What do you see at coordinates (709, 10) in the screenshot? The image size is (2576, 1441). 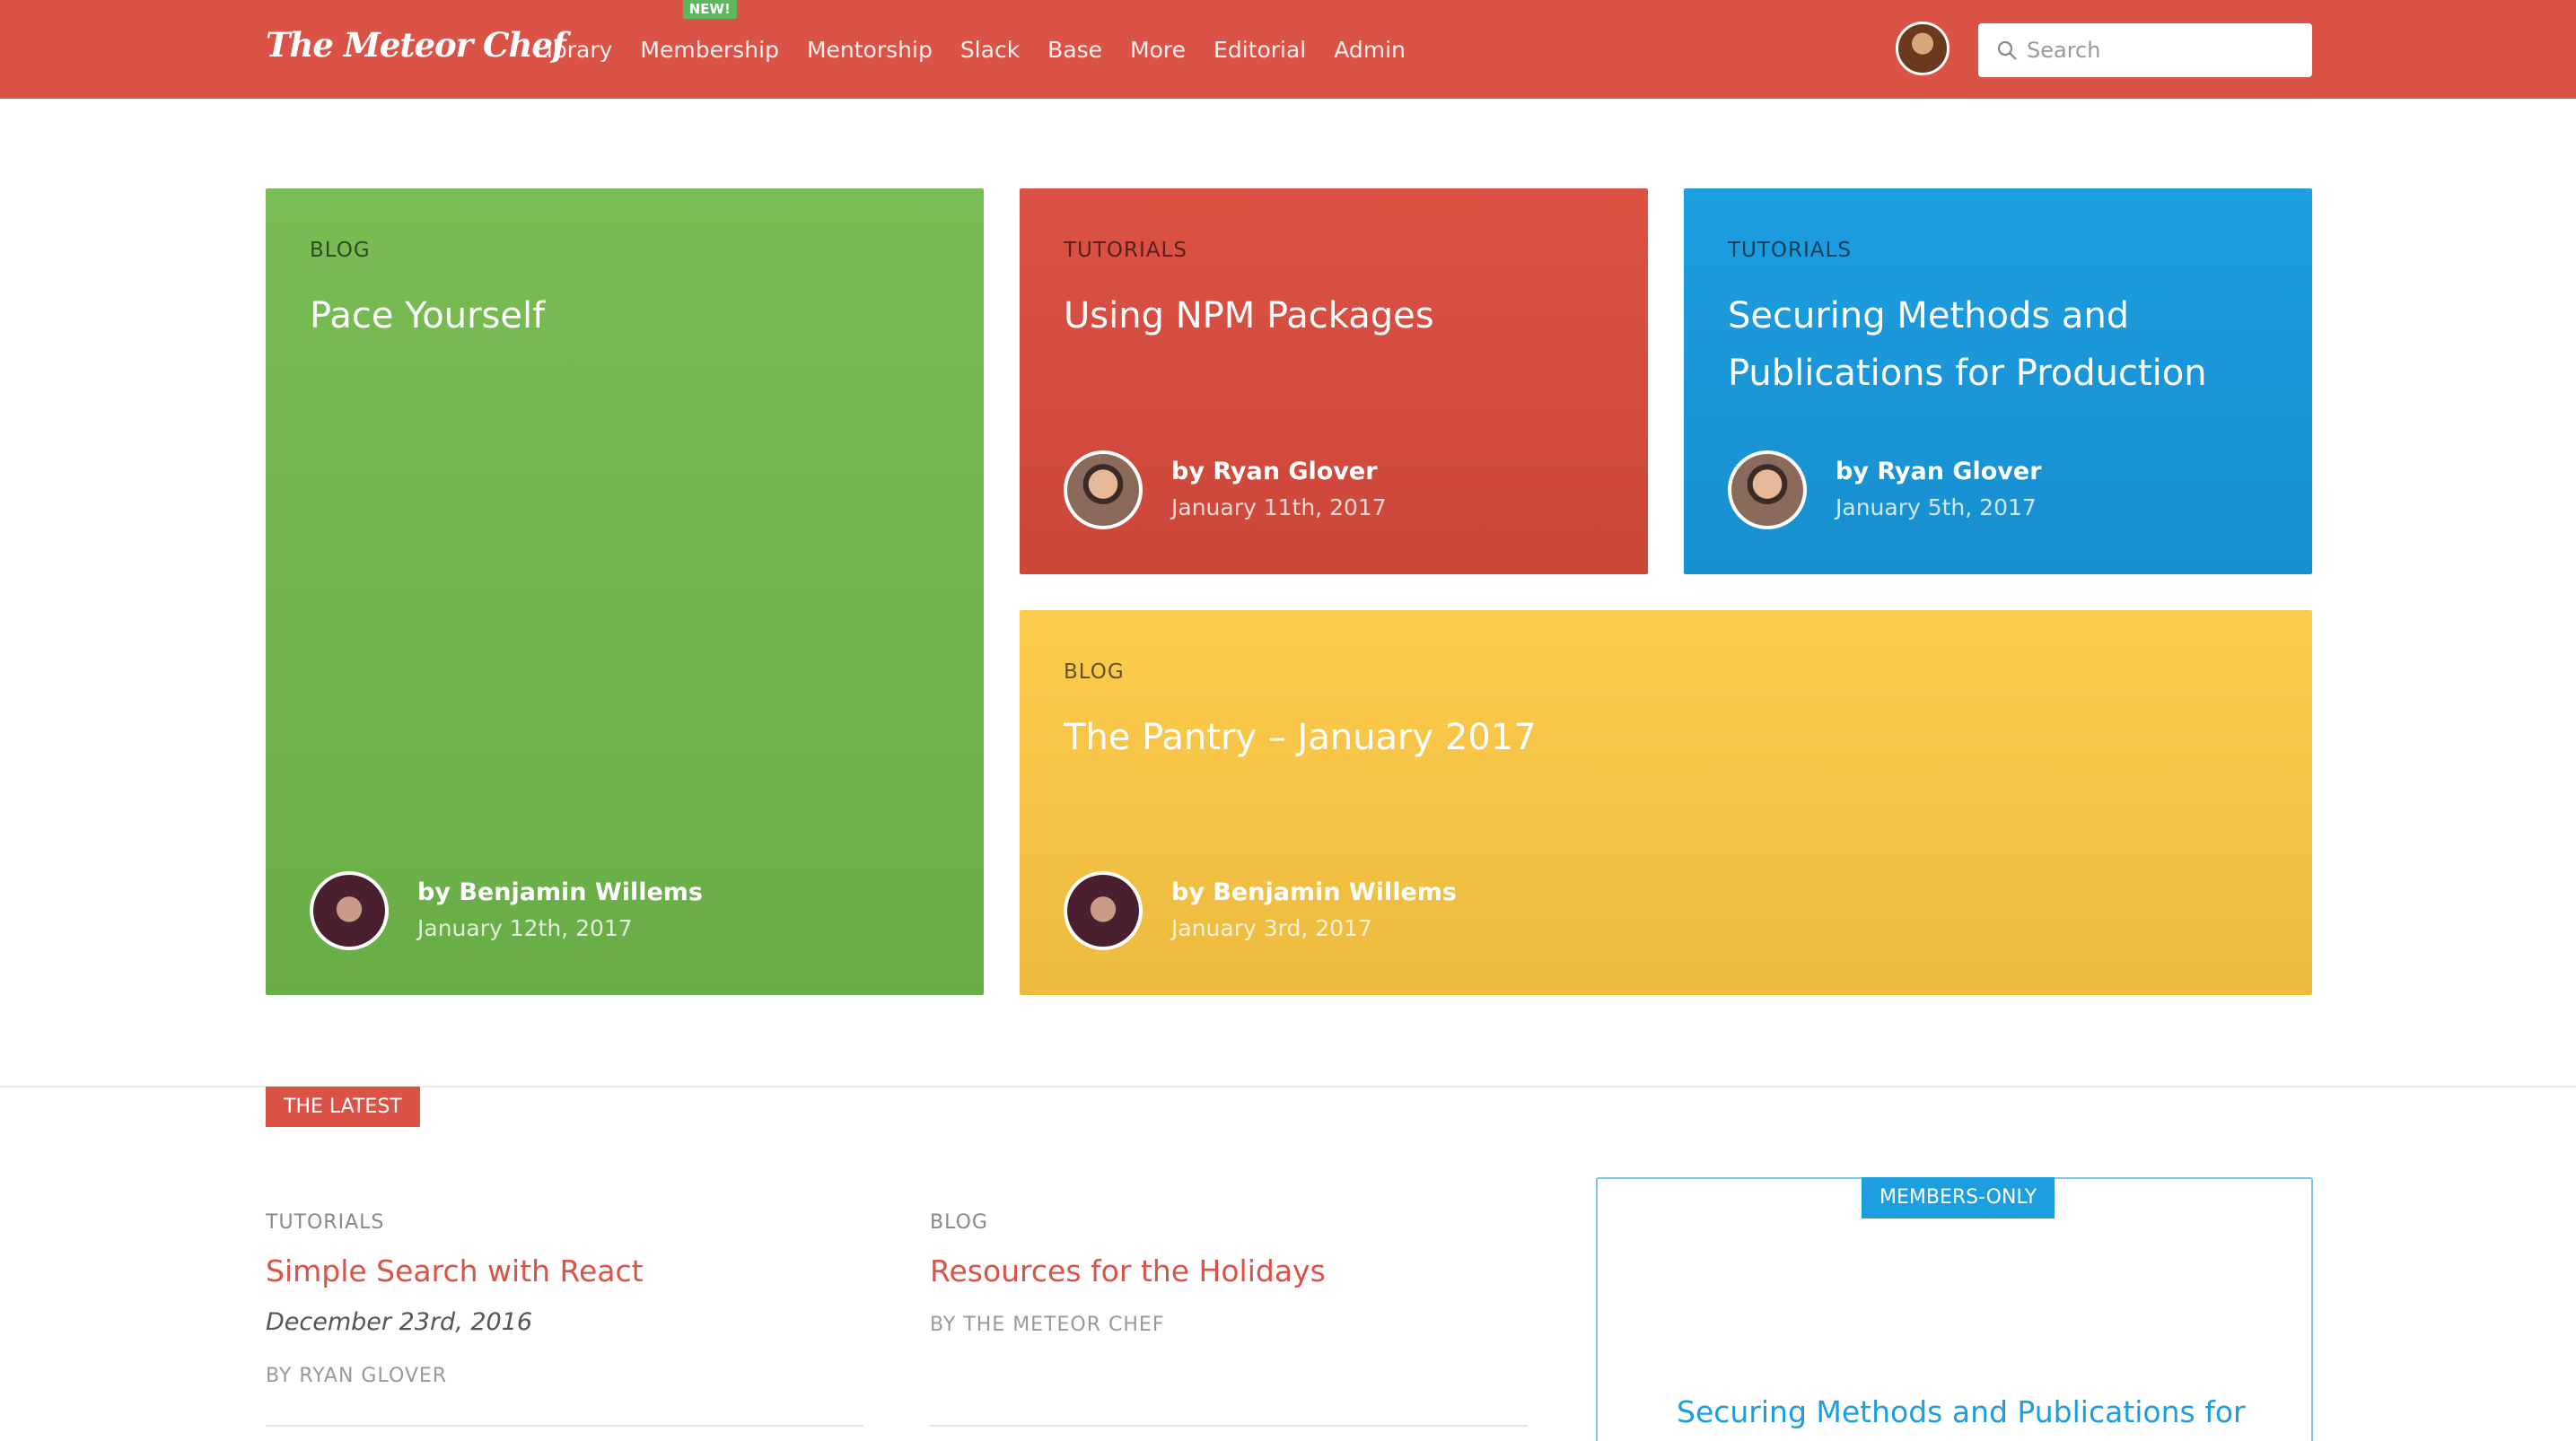 I see `new-badge: NEW!` at bounding box center [709, 10].